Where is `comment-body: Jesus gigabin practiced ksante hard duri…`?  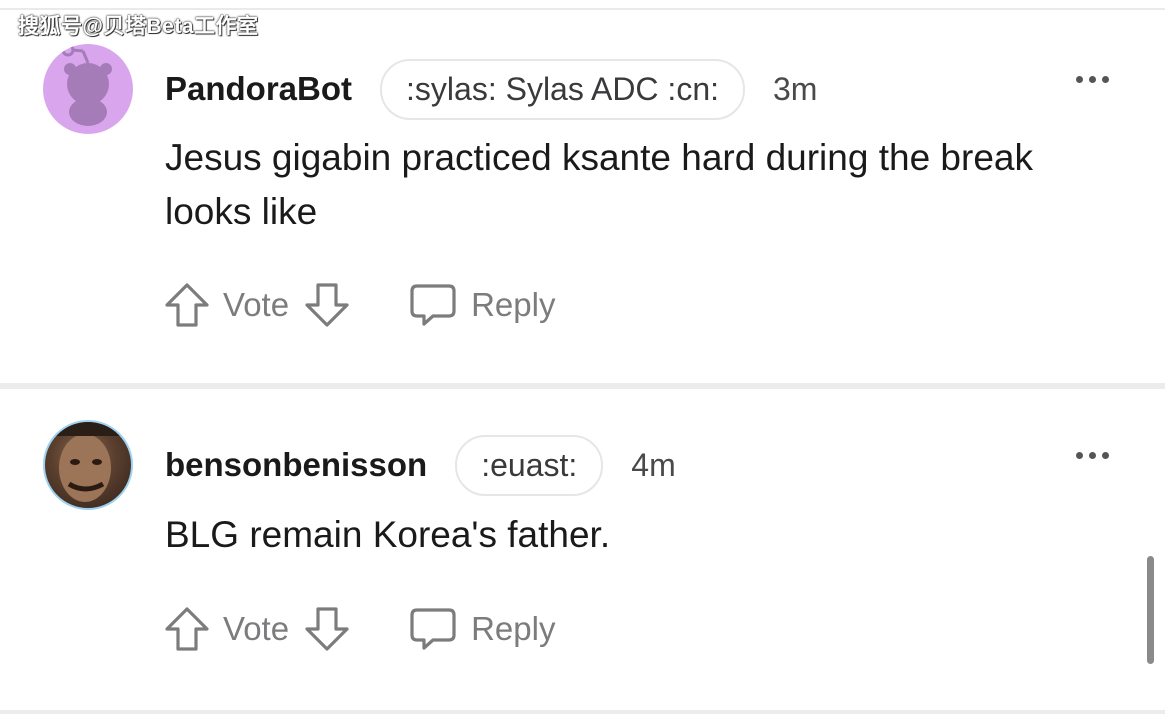
comment-body: Jesus gigabin practiced ksante hard duri… is located at coordinates (599, 184).